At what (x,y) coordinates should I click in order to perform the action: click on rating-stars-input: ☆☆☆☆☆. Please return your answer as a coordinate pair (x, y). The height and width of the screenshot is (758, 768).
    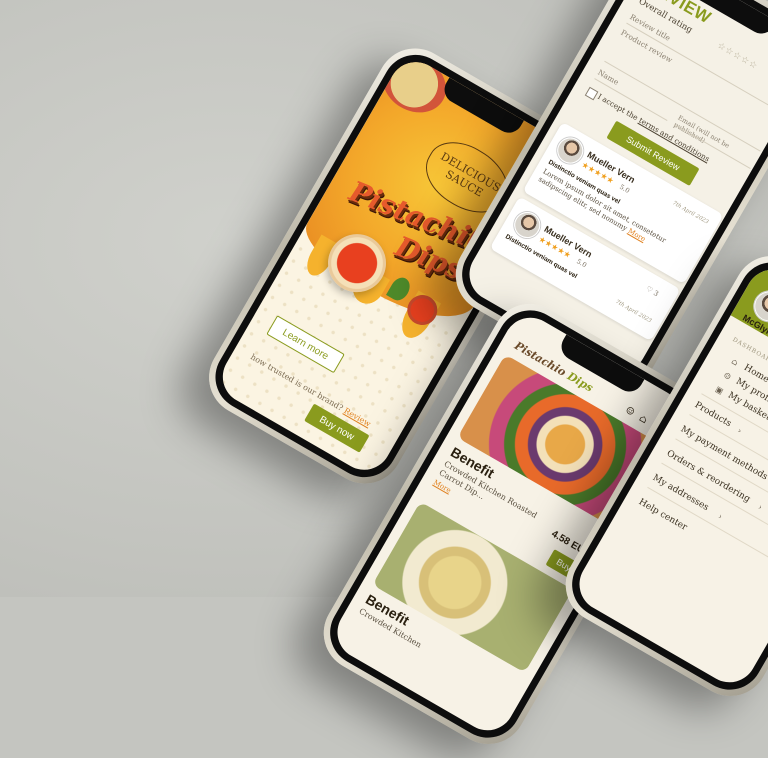
    Looking at the image, I should click on (737, 56).